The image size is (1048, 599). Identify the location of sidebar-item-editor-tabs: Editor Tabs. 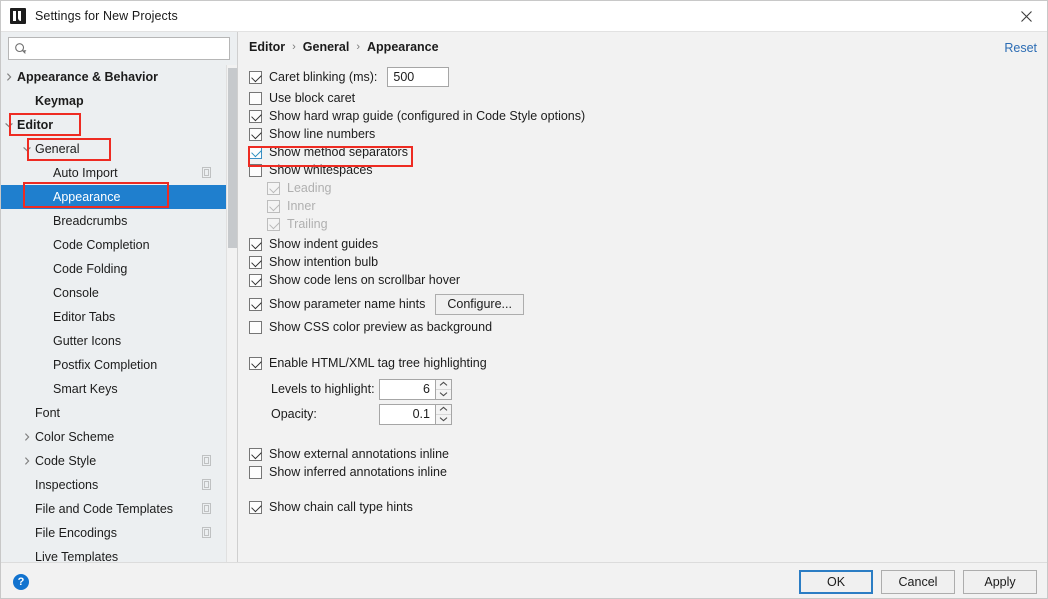
(113, 317).